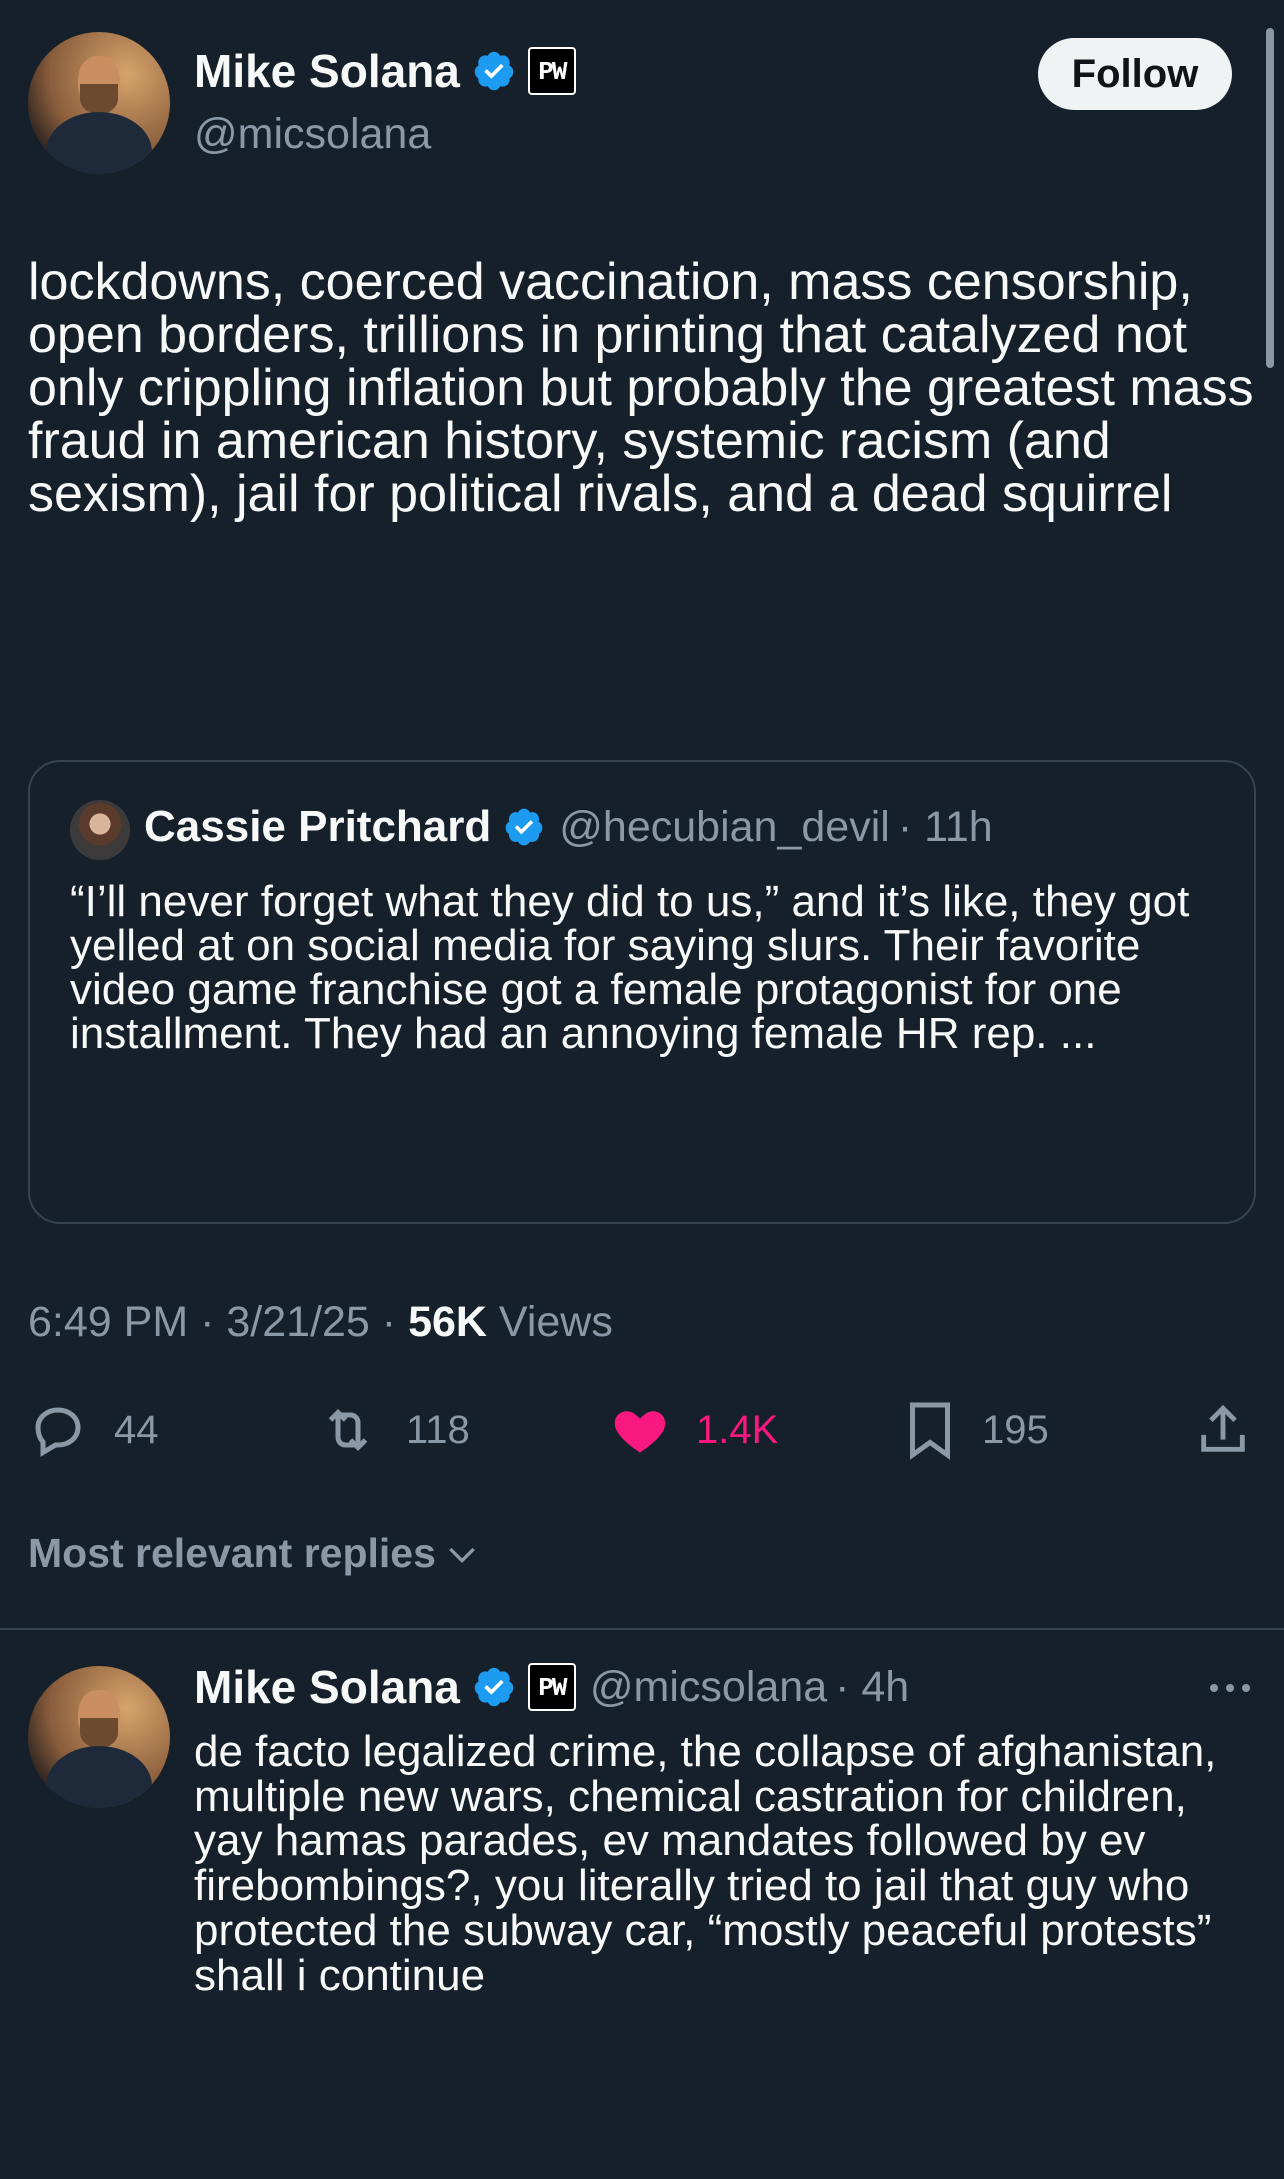 The image size is (1284, 2179). What do you see at coordinates (327, 71) in the screenshot?
I see `author-name: Mike Solana` at bounding box center [327, 71].